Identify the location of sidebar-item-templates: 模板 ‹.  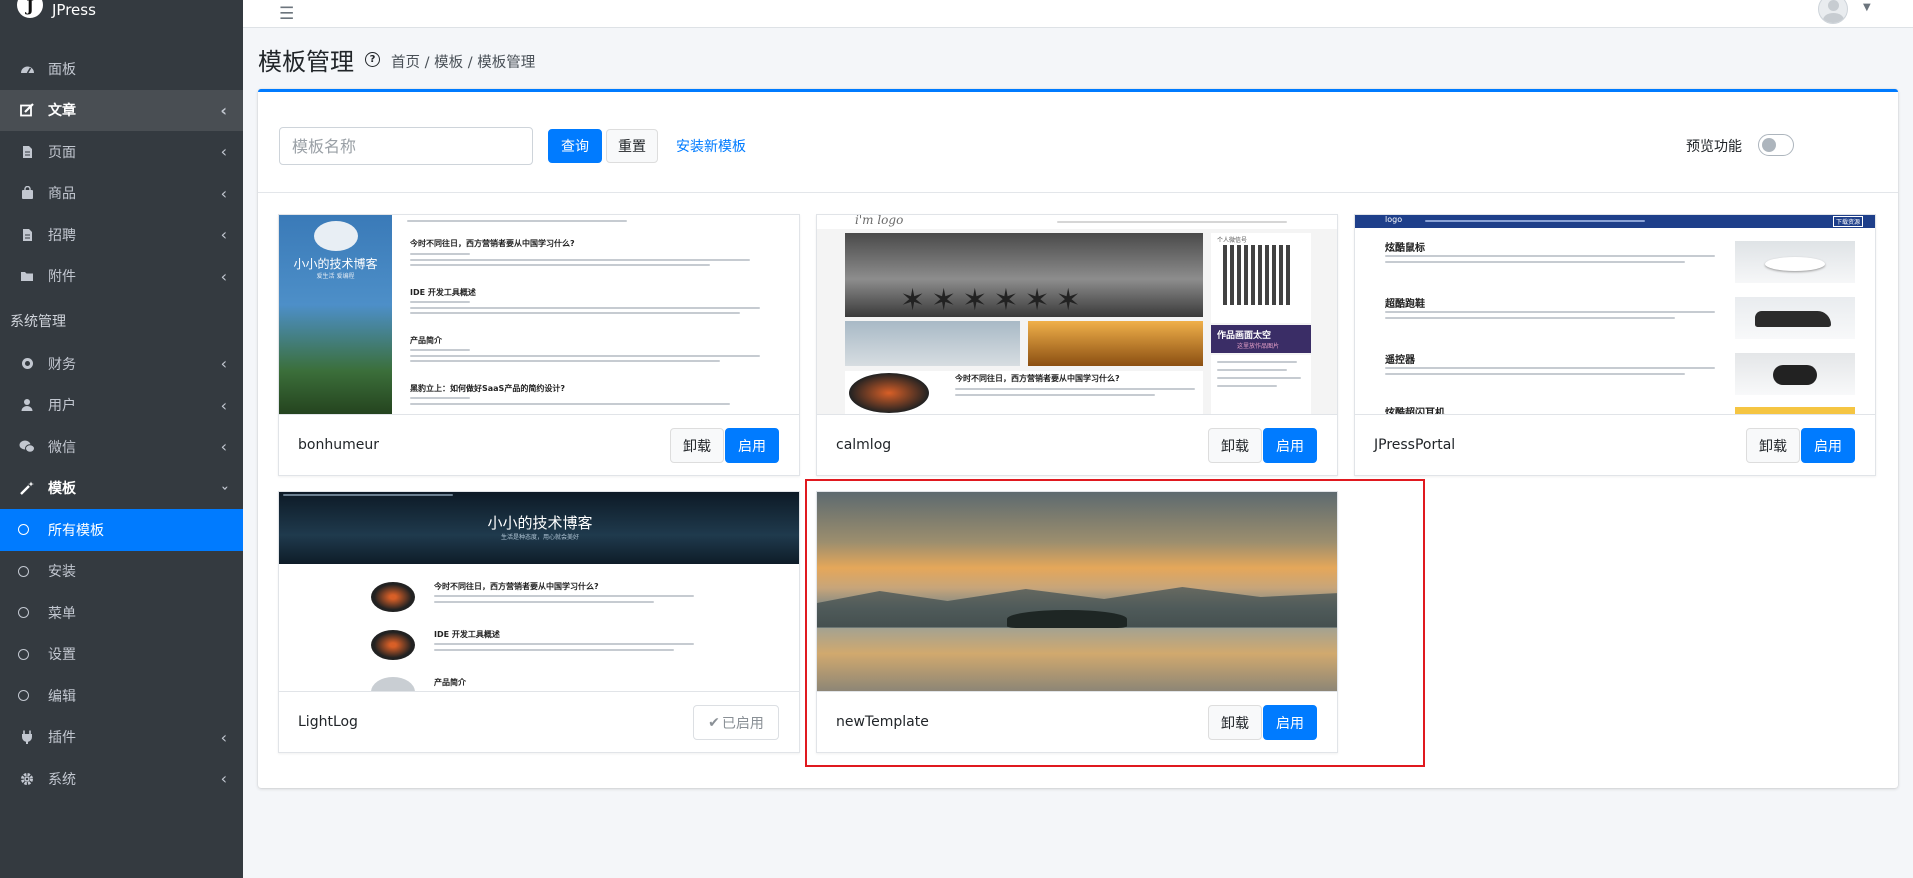
(121, 489).